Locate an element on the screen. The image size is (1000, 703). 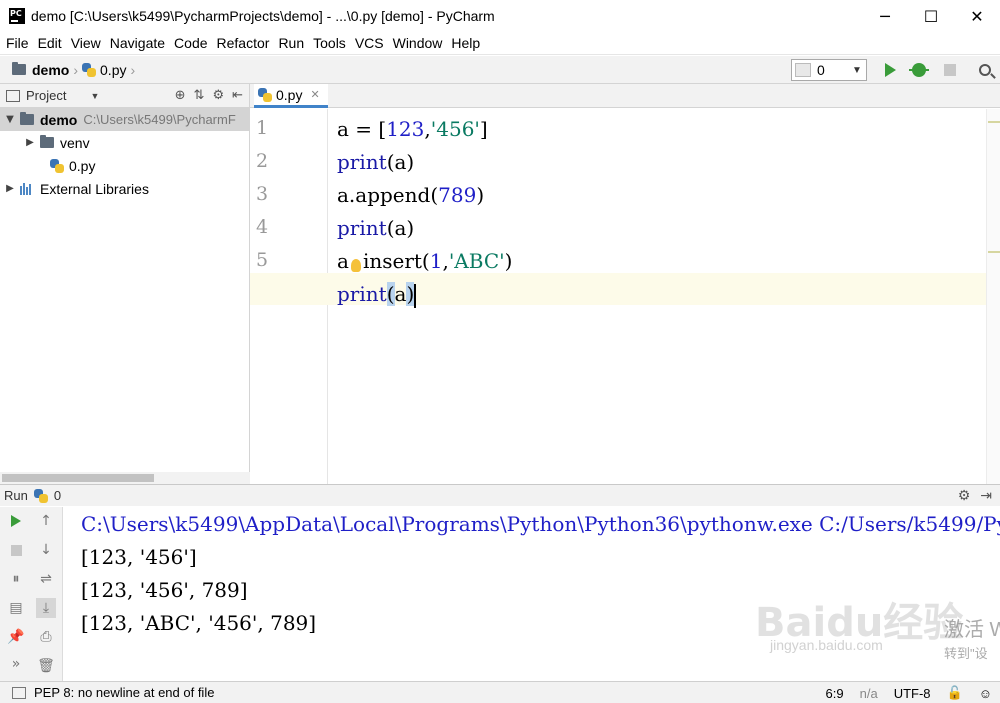
run-panel-header: Run 0 ⚙ ⇥ is located at coordinates (500, 495).